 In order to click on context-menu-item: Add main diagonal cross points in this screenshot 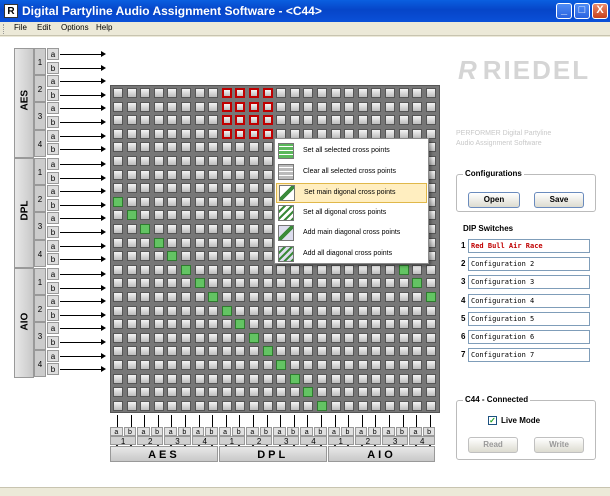, I will do `click(351, 234)`.